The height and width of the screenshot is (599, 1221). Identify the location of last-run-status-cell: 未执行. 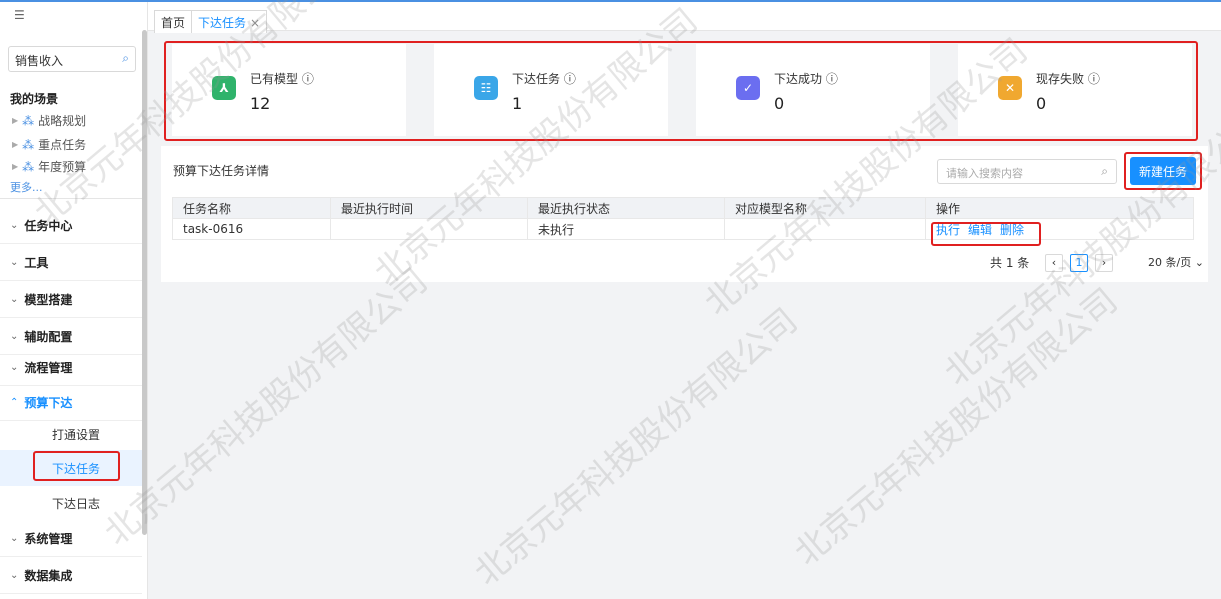
(626, 229).